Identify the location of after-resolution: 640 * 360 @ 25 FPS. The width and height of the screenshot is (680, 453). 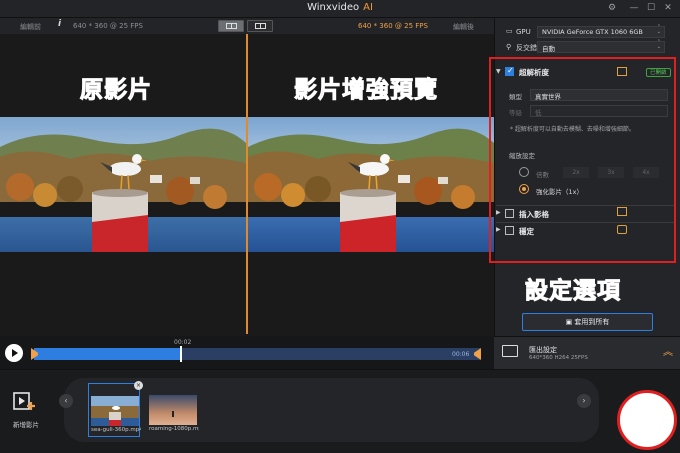
(393, 26).